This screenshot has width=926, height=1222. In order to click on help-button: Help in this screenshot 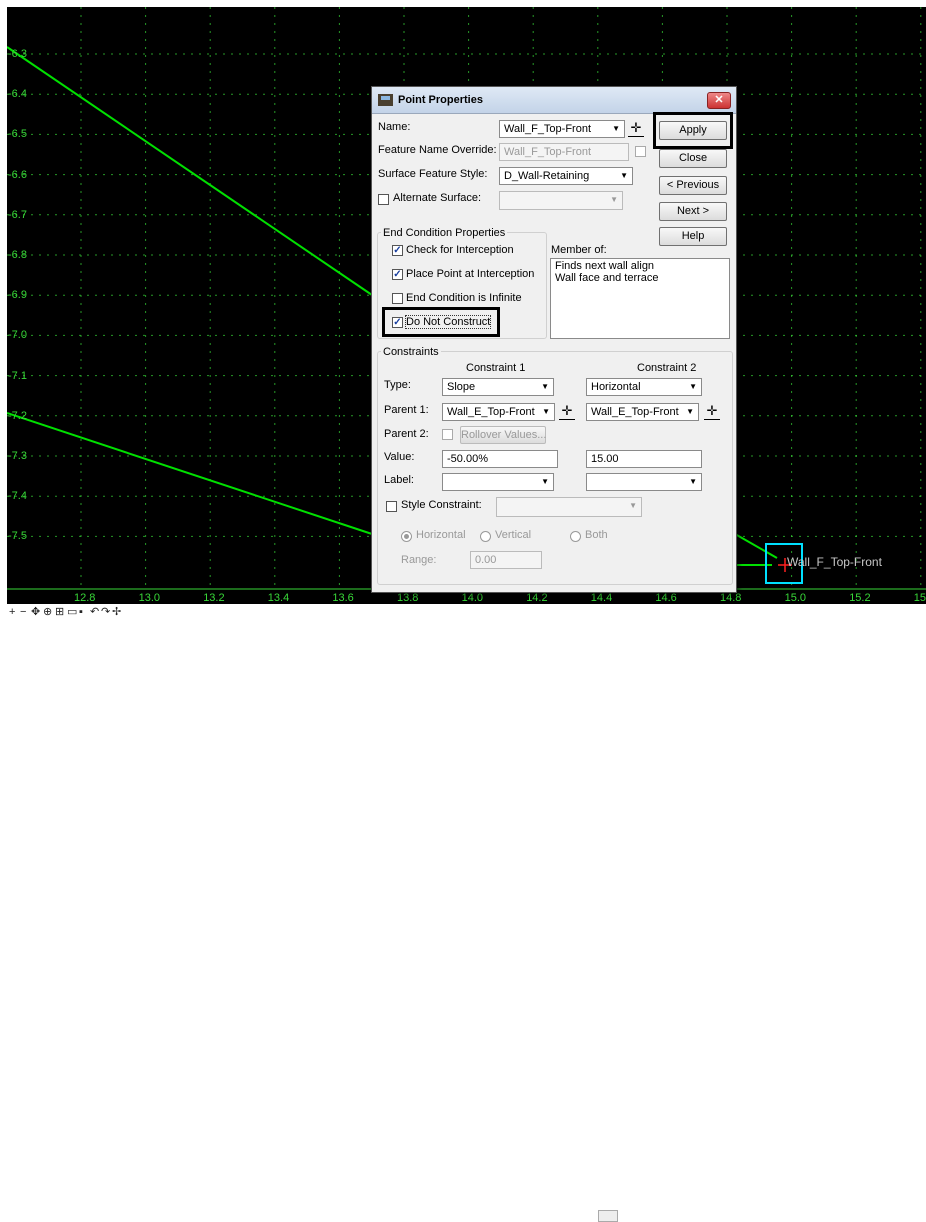, I will do `click(693, 236)`.